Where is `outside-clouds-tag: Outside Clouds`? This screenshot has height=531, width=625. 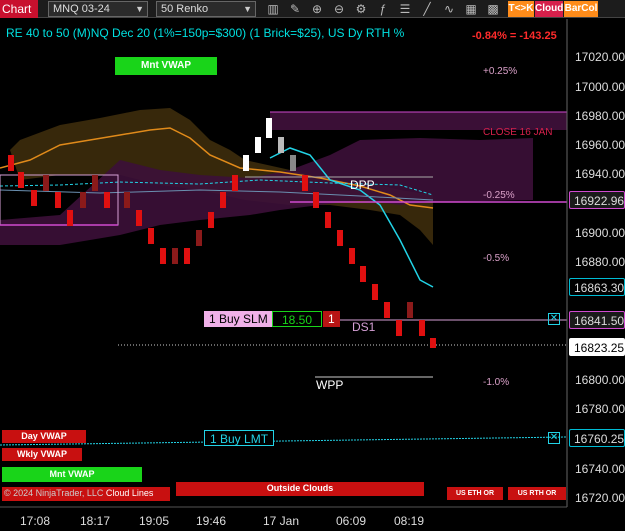 outside-clouds-tag: Outside Clouds is located at coordinates (300, 489).